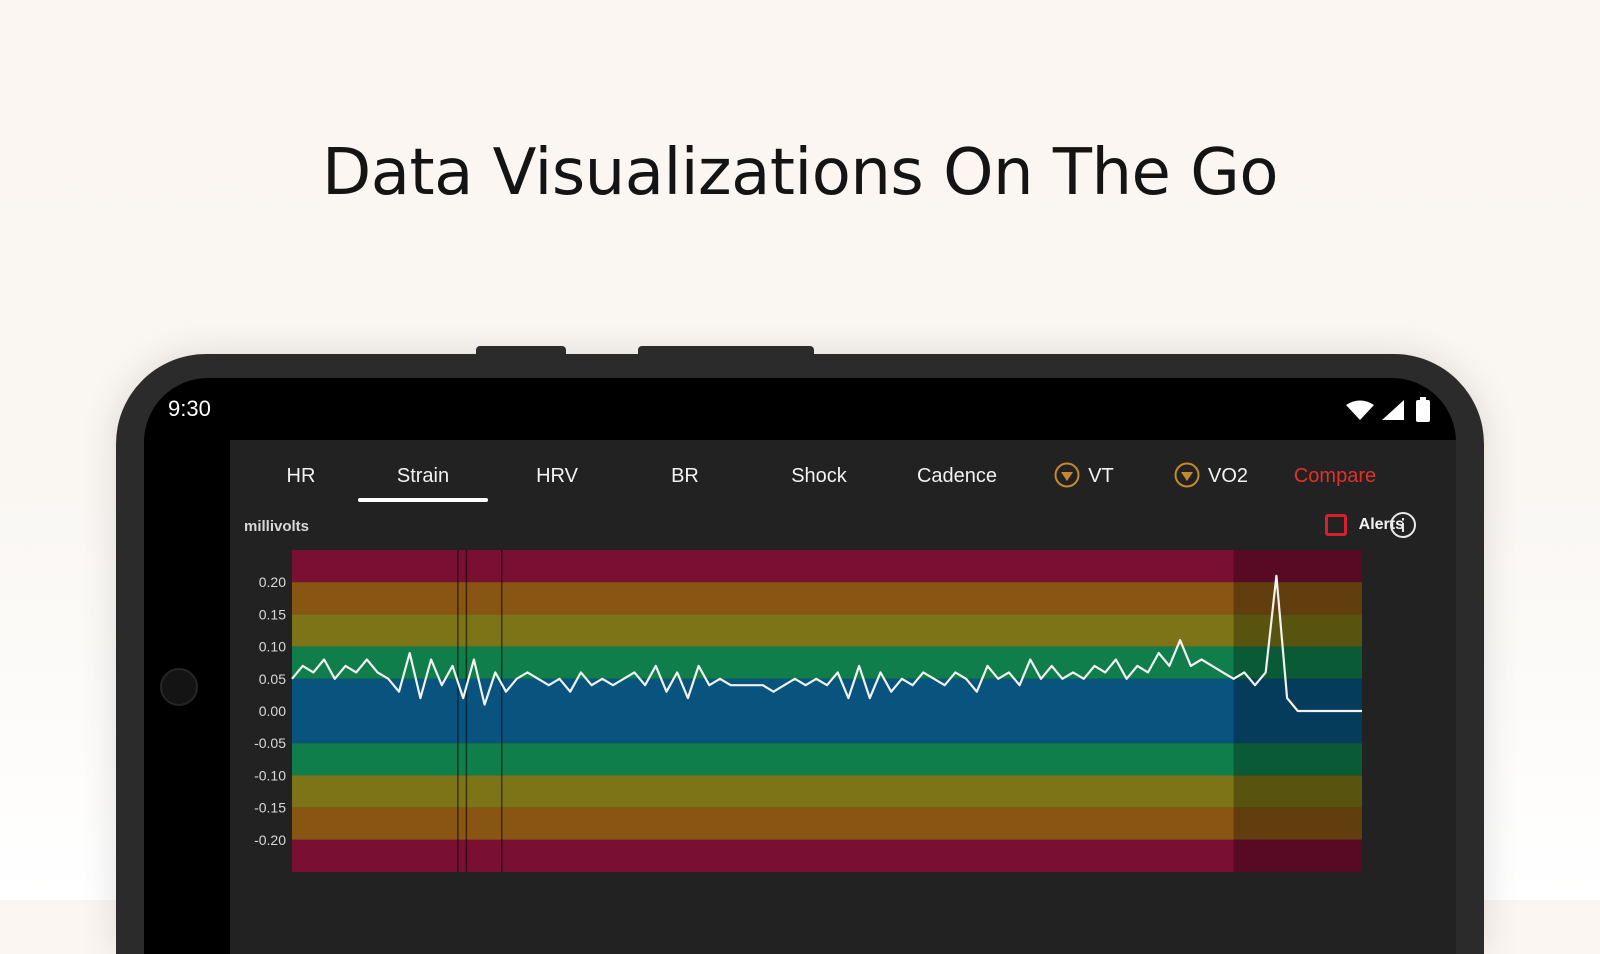  I want to click on power-button, so click(726, 351).